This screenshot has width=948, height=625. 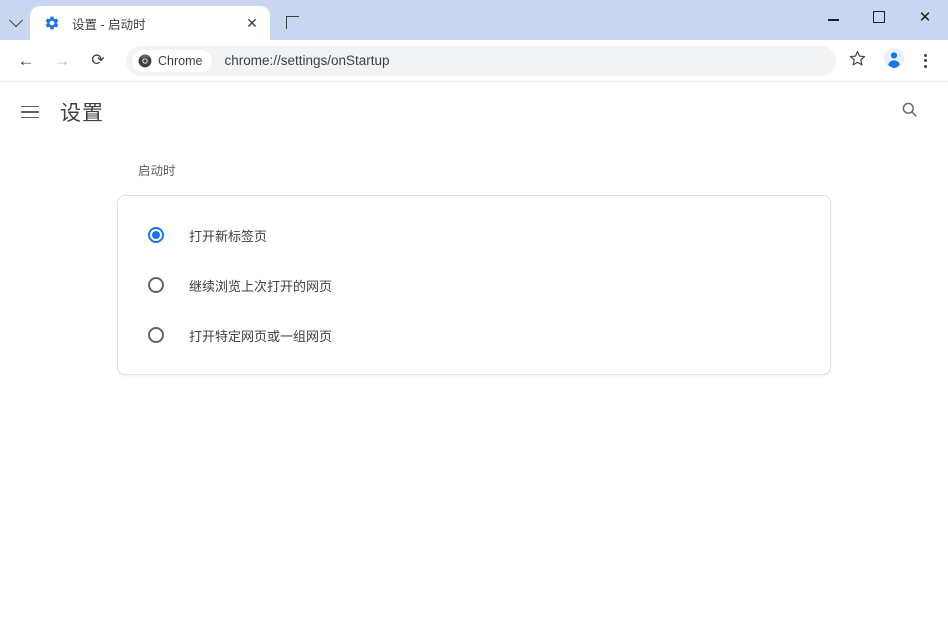 I want to click on radio-label: 继续浏览上次打开的网页, so click(x=261, y=286).